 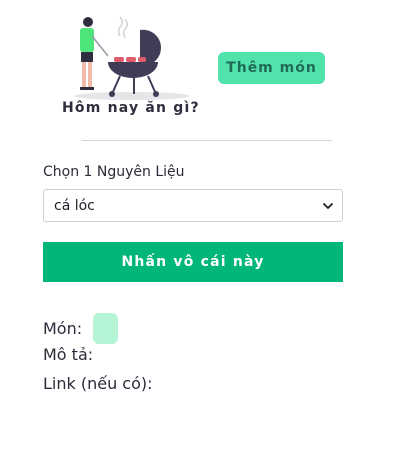 I want to click on ingredient-select-value: cá lóc, so click(x=74, y=205).